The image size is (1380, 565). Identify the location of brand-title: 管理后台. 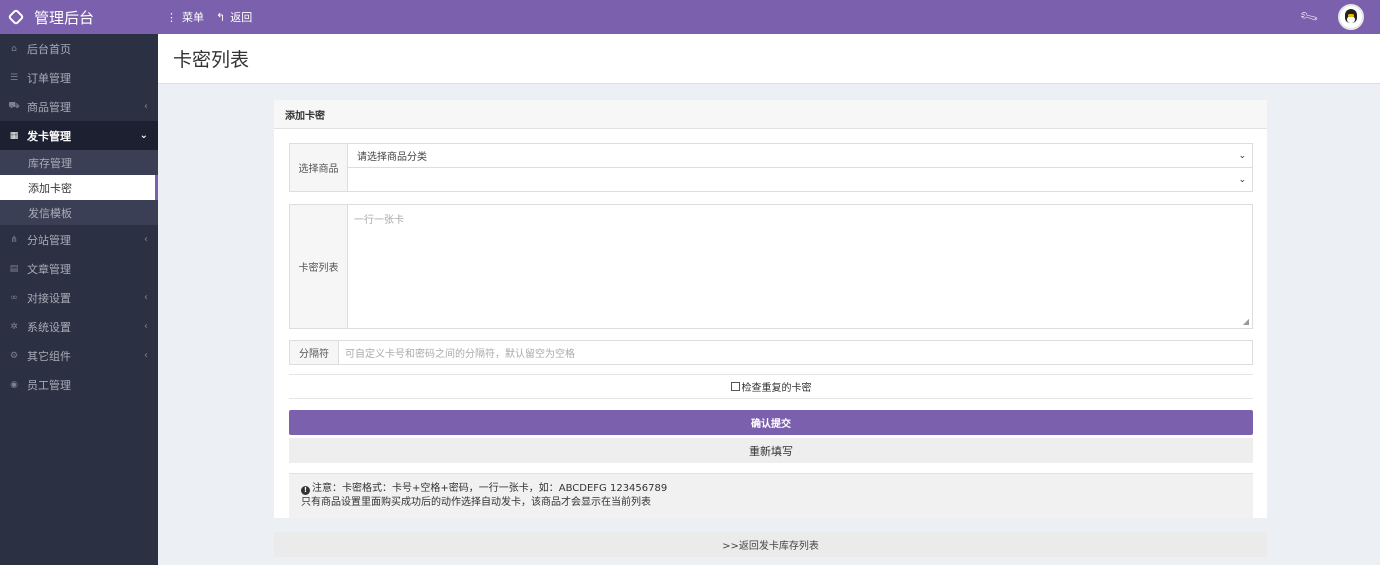
(64, 17).